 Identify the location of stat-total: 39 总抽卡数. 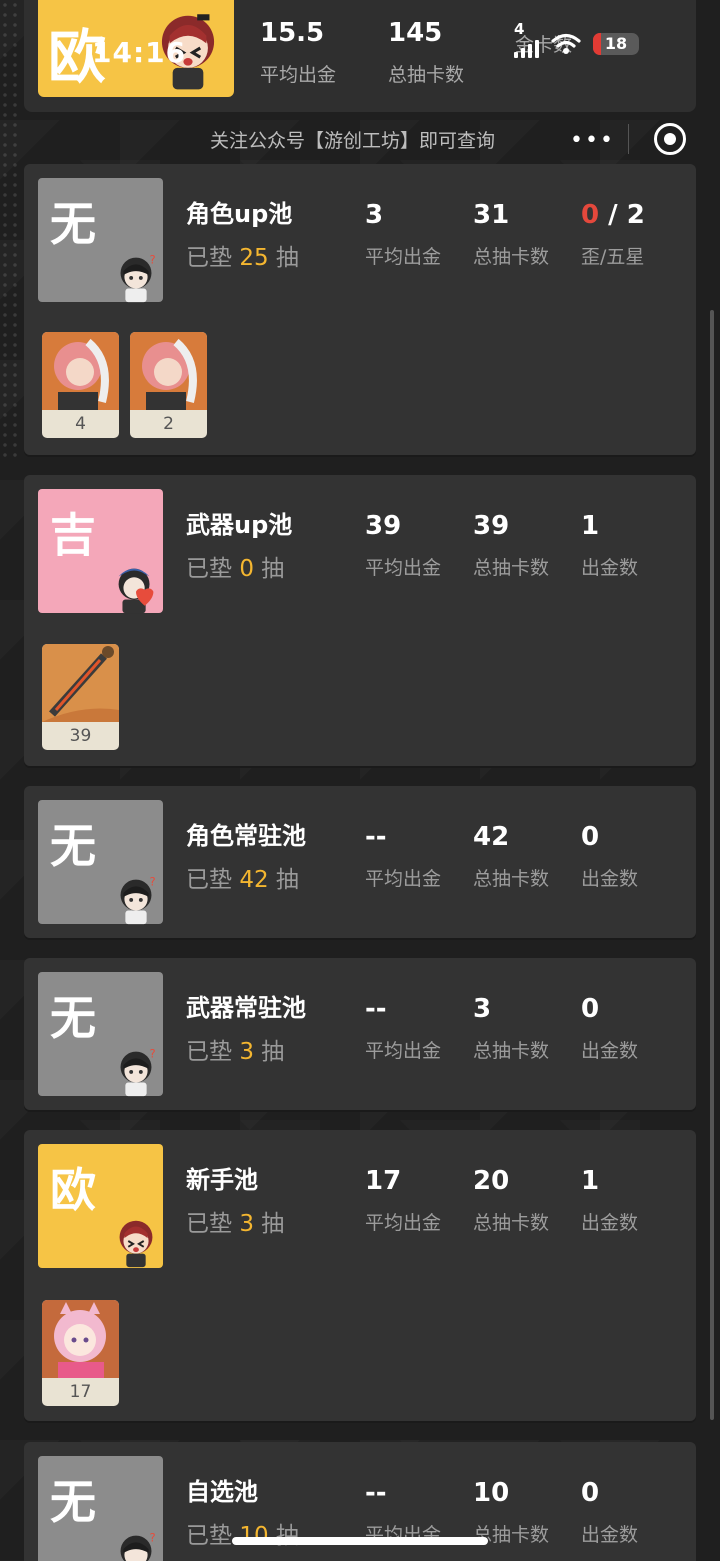
(511, 545).